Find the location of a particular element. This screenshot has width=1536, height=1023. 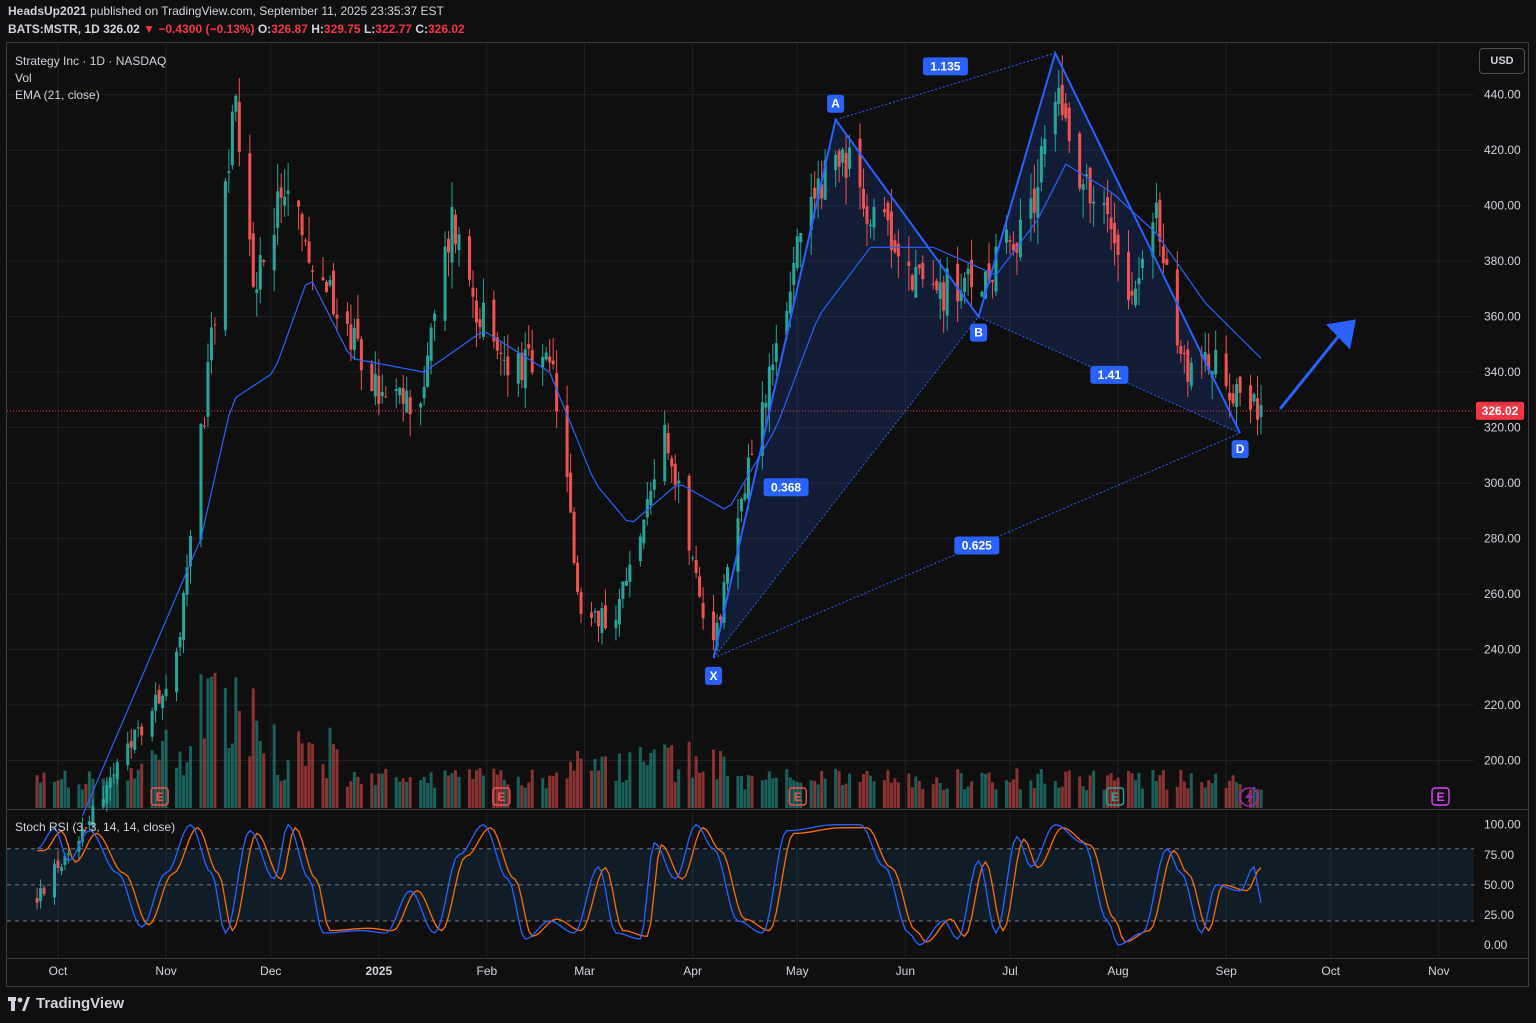

ratio-xd-label: 0.625 is located at coordinates (977, 545).